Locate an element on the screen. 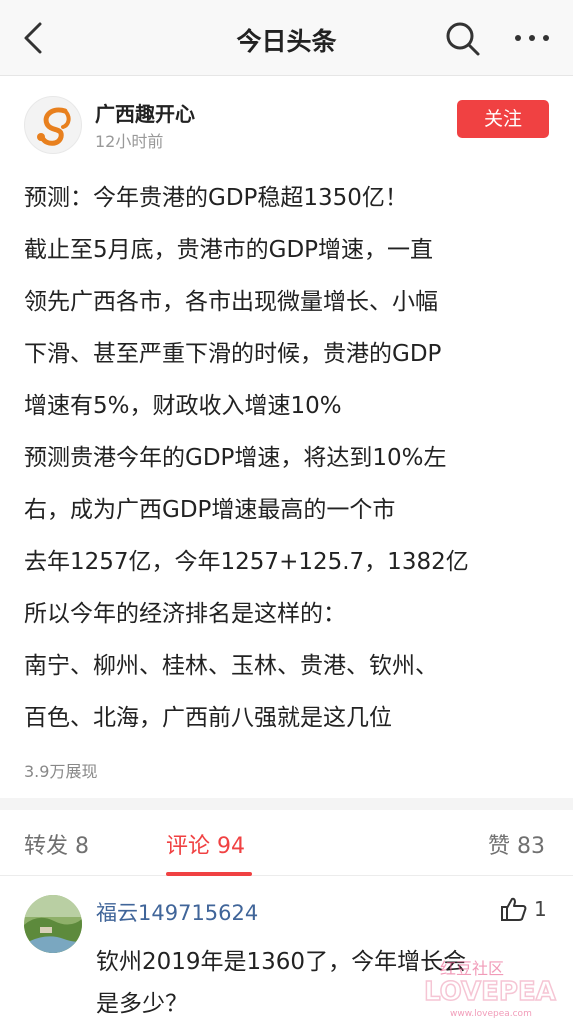  page-title: 今日头条 is located at coordinates (286, 41).